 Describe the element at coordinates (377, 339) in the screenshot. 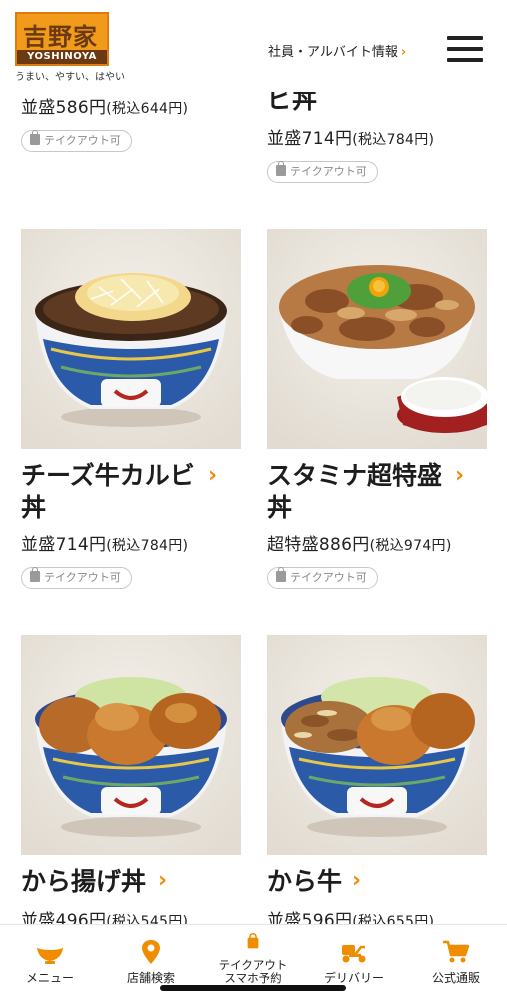

I see `stamina-don-photo` at that location.